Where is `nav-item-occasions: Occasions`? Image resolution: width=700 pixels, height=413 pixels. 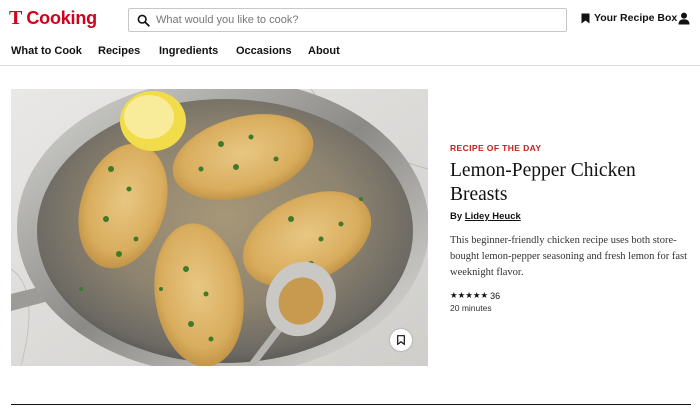
nav-item-occasions: Occasions is located at coordinates (264, 51).